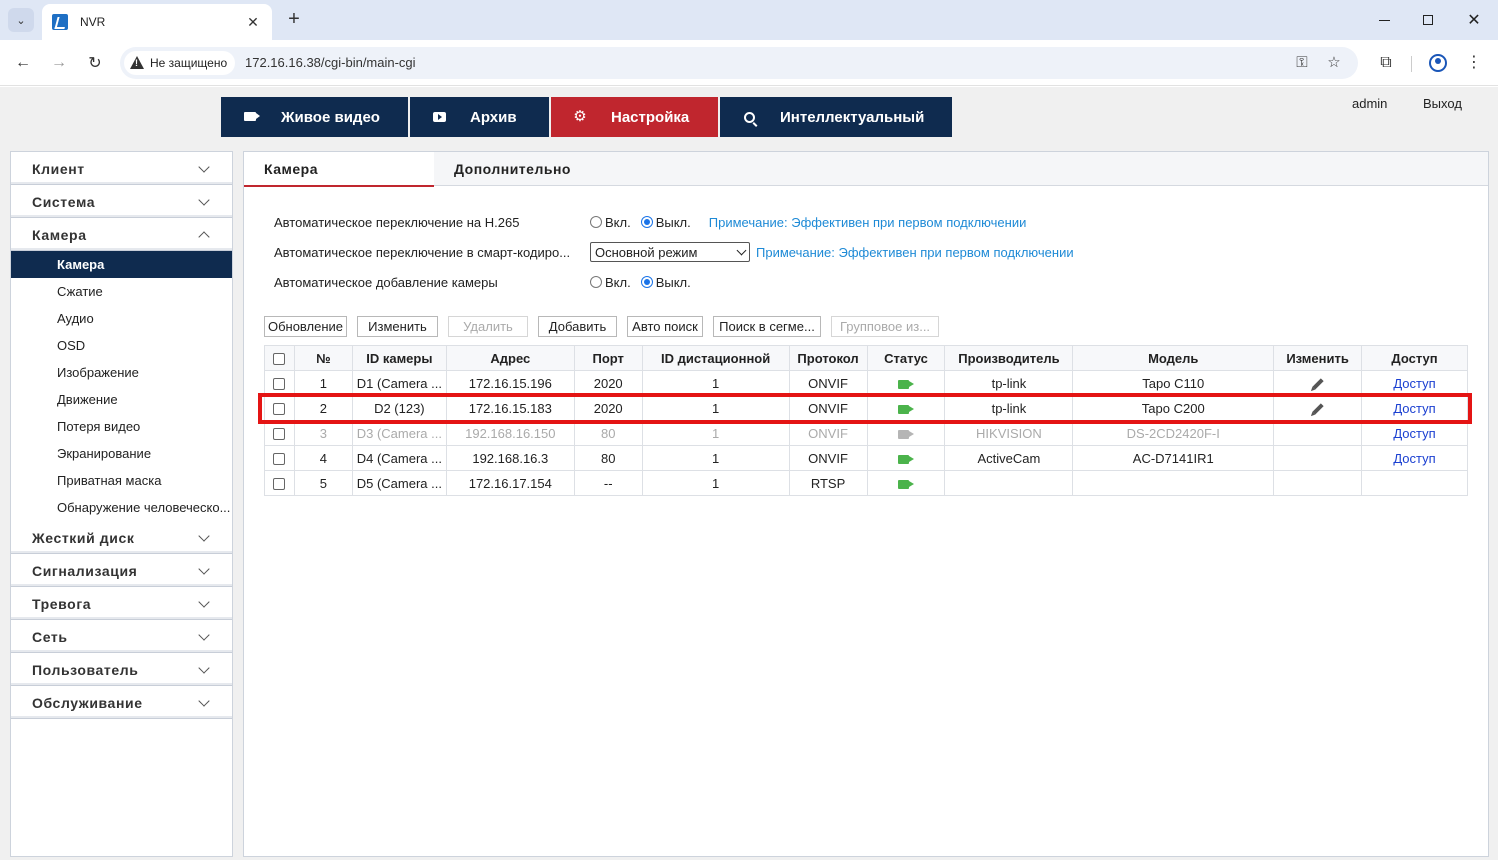 This screenshot has height=860, width=1498. What do you see at coordinates (1370, 103) in the screenshot?
I see `current-user: admin` at bounding box center [1370, 103].